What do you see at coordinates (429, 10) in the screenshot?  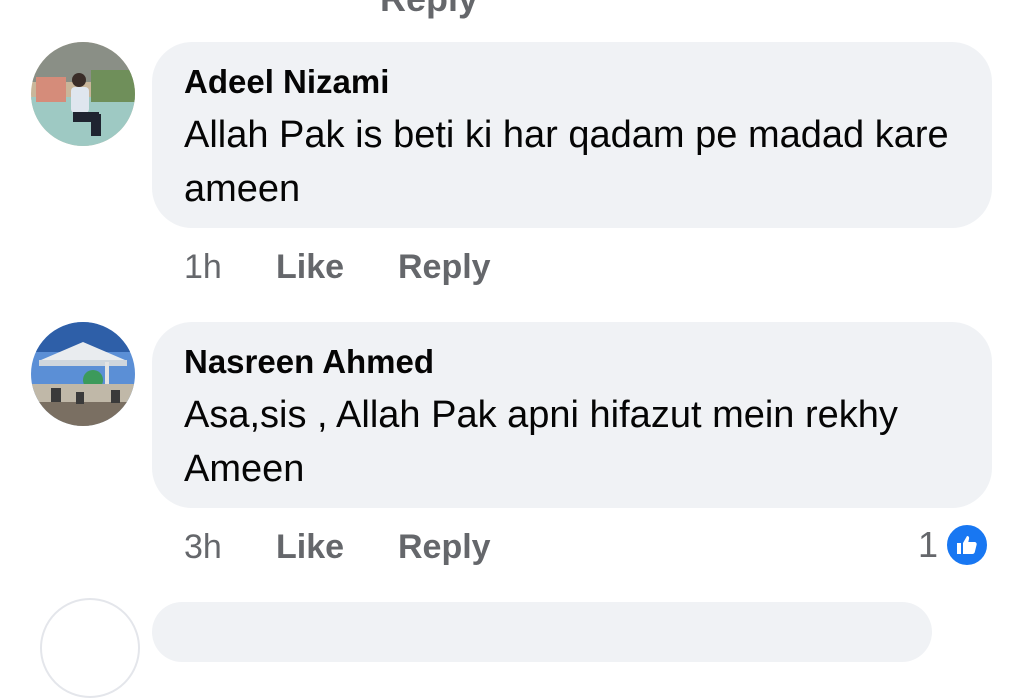 I see `previous-reply-link: Reply` at bounding box center [429, 10].